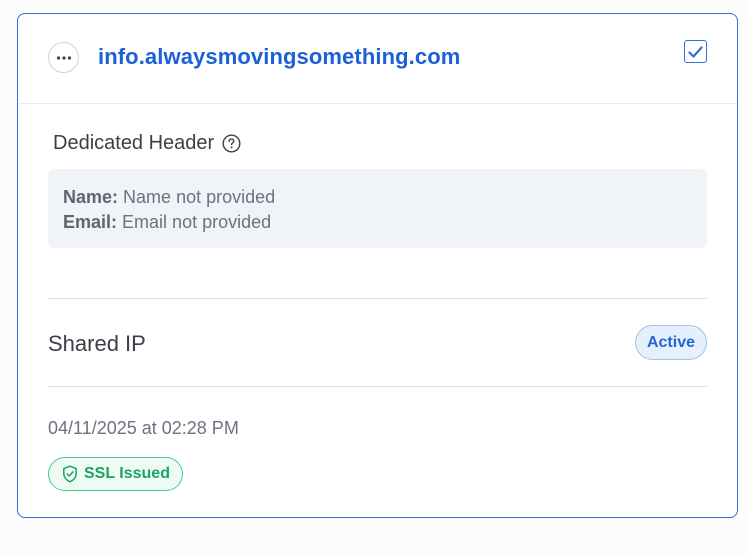  I want to click on ssl-status-badge: SSL Issued, so click(115, 474).